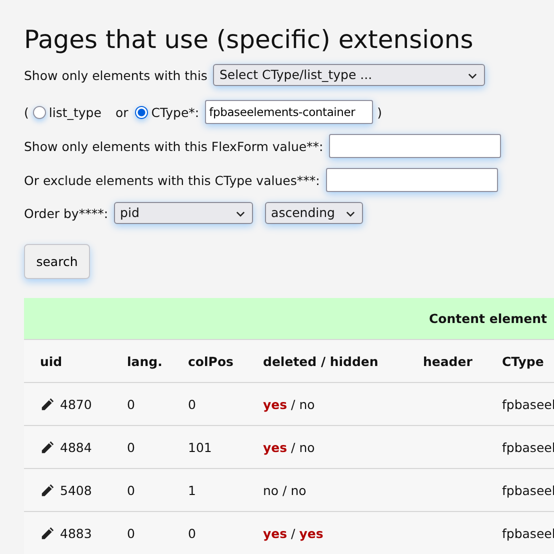 This screenshot has height=554, width=554. I want to click on table-cell: 101, so click(200, 447).